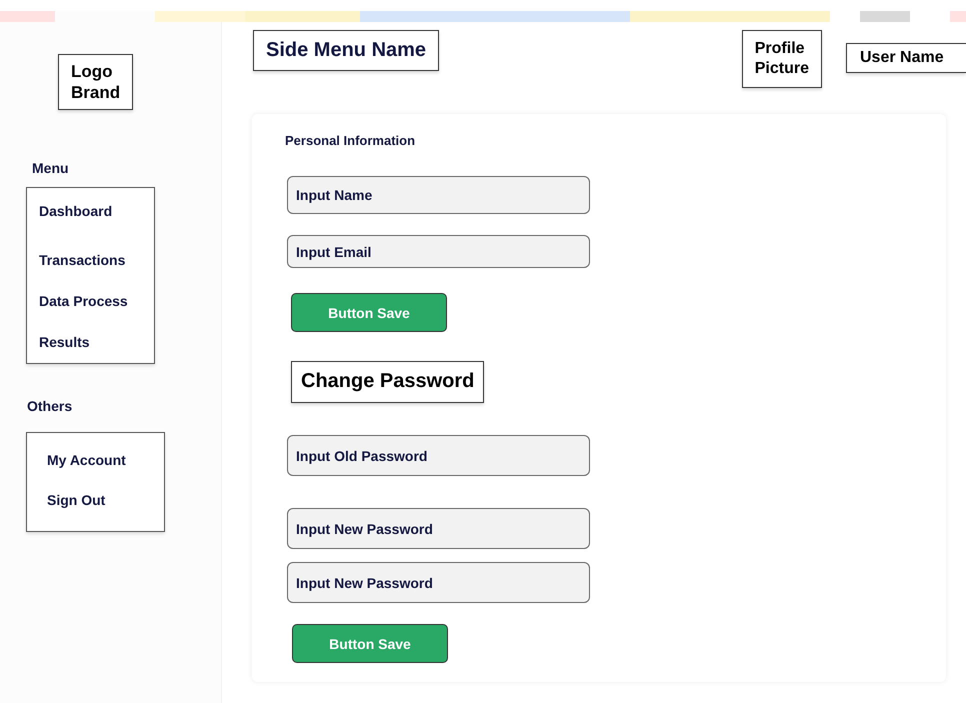 The width and height of the screenshot is (966, 703). What do you see at coordinates (76, 500) in the screenshot?
I see `menu-item: Sign Out` at bounding box center [76, 500].